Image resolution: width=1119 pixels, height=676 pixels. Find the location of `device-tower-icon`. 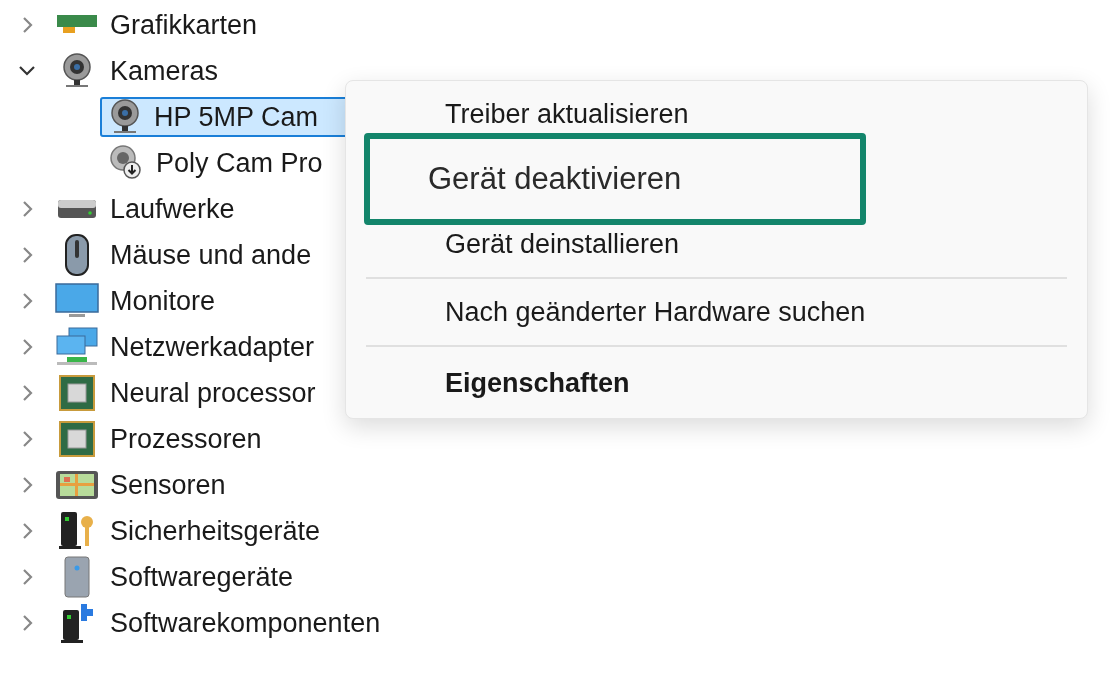

device-tower-icon is located at coordinates (77, 577).